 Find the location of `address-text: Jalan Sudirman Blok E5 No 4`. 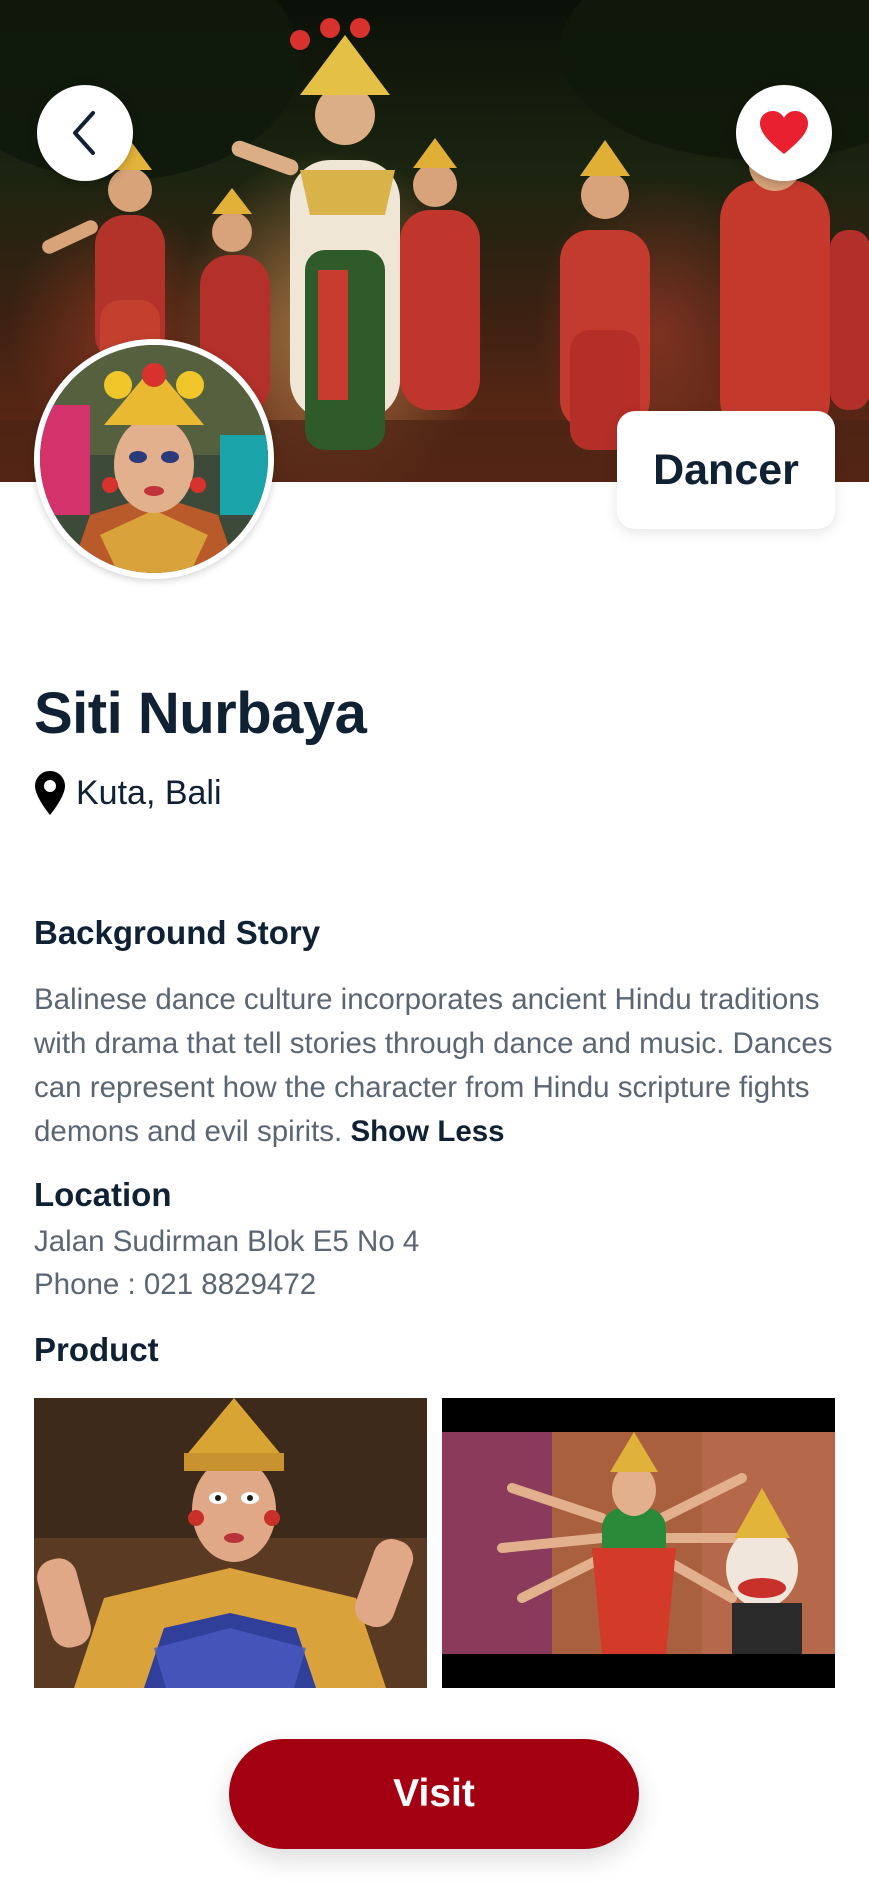

address-text: Jalan Sudirman Blok E5 No 4 is located at coordinates (227, 1241).